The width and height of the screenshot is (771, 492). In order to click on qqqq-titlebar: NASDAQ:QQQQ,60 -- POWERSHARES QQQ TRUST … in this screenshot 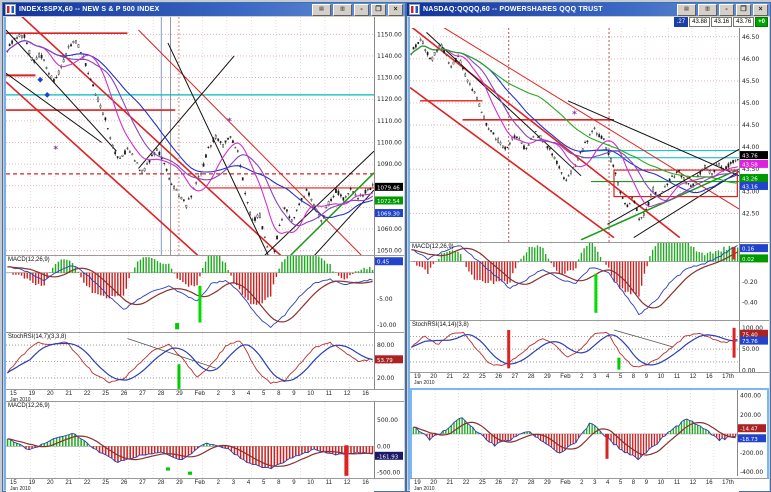, I will do `click(588, 9)`.